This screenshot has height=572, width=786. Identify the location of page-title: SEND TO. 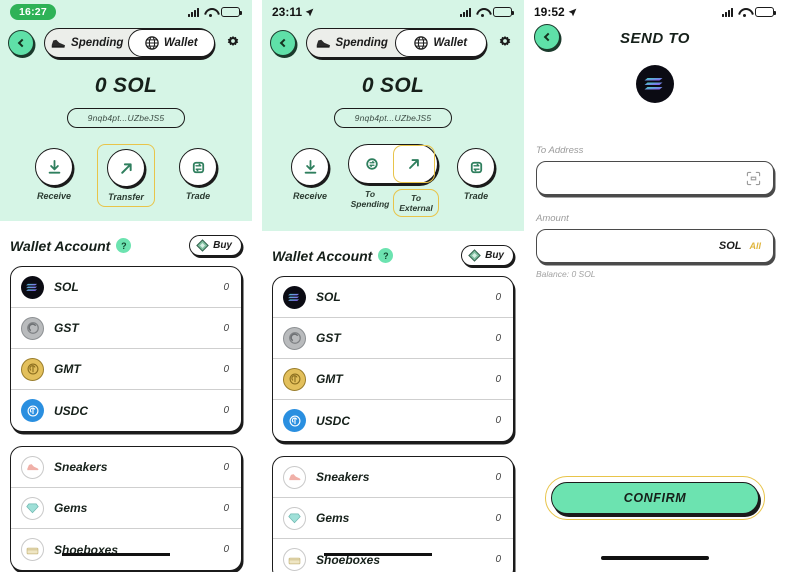
(655, 38).